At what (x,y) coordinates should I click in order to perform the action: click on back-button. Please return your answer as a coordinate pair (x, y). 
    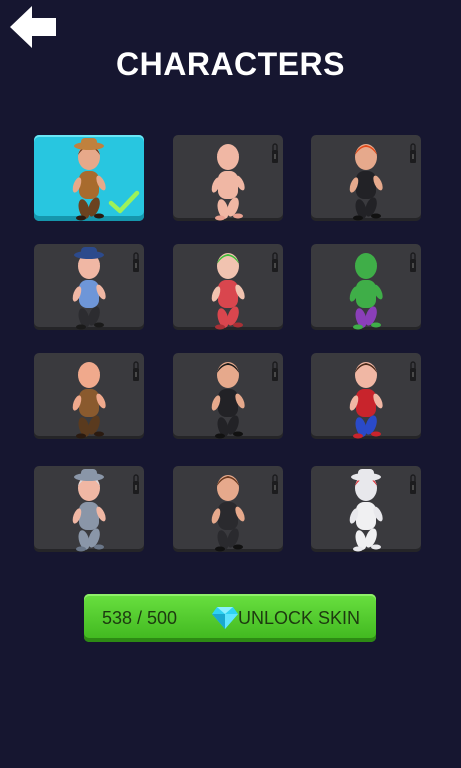
    Looking at the image, I should click on (34, 27).